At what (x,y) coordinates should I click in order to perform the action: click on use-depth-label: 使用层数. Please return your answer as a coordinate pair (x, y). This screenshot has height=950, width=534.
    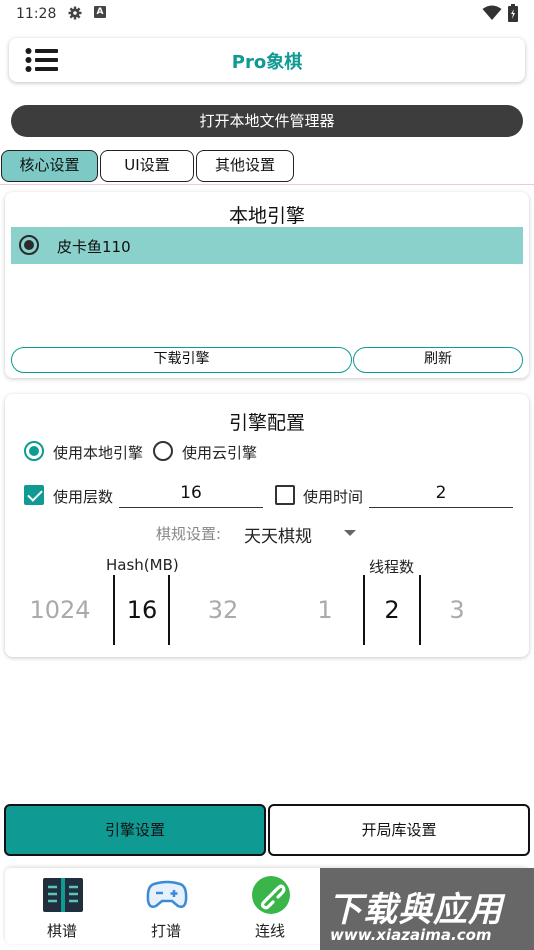
    Looking at the image, I should click on (83, 497).